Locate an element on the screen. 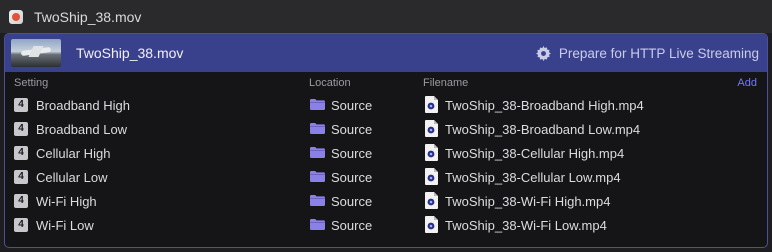  setting-name: Wi-Fi High is located at coordinates (66, 201).